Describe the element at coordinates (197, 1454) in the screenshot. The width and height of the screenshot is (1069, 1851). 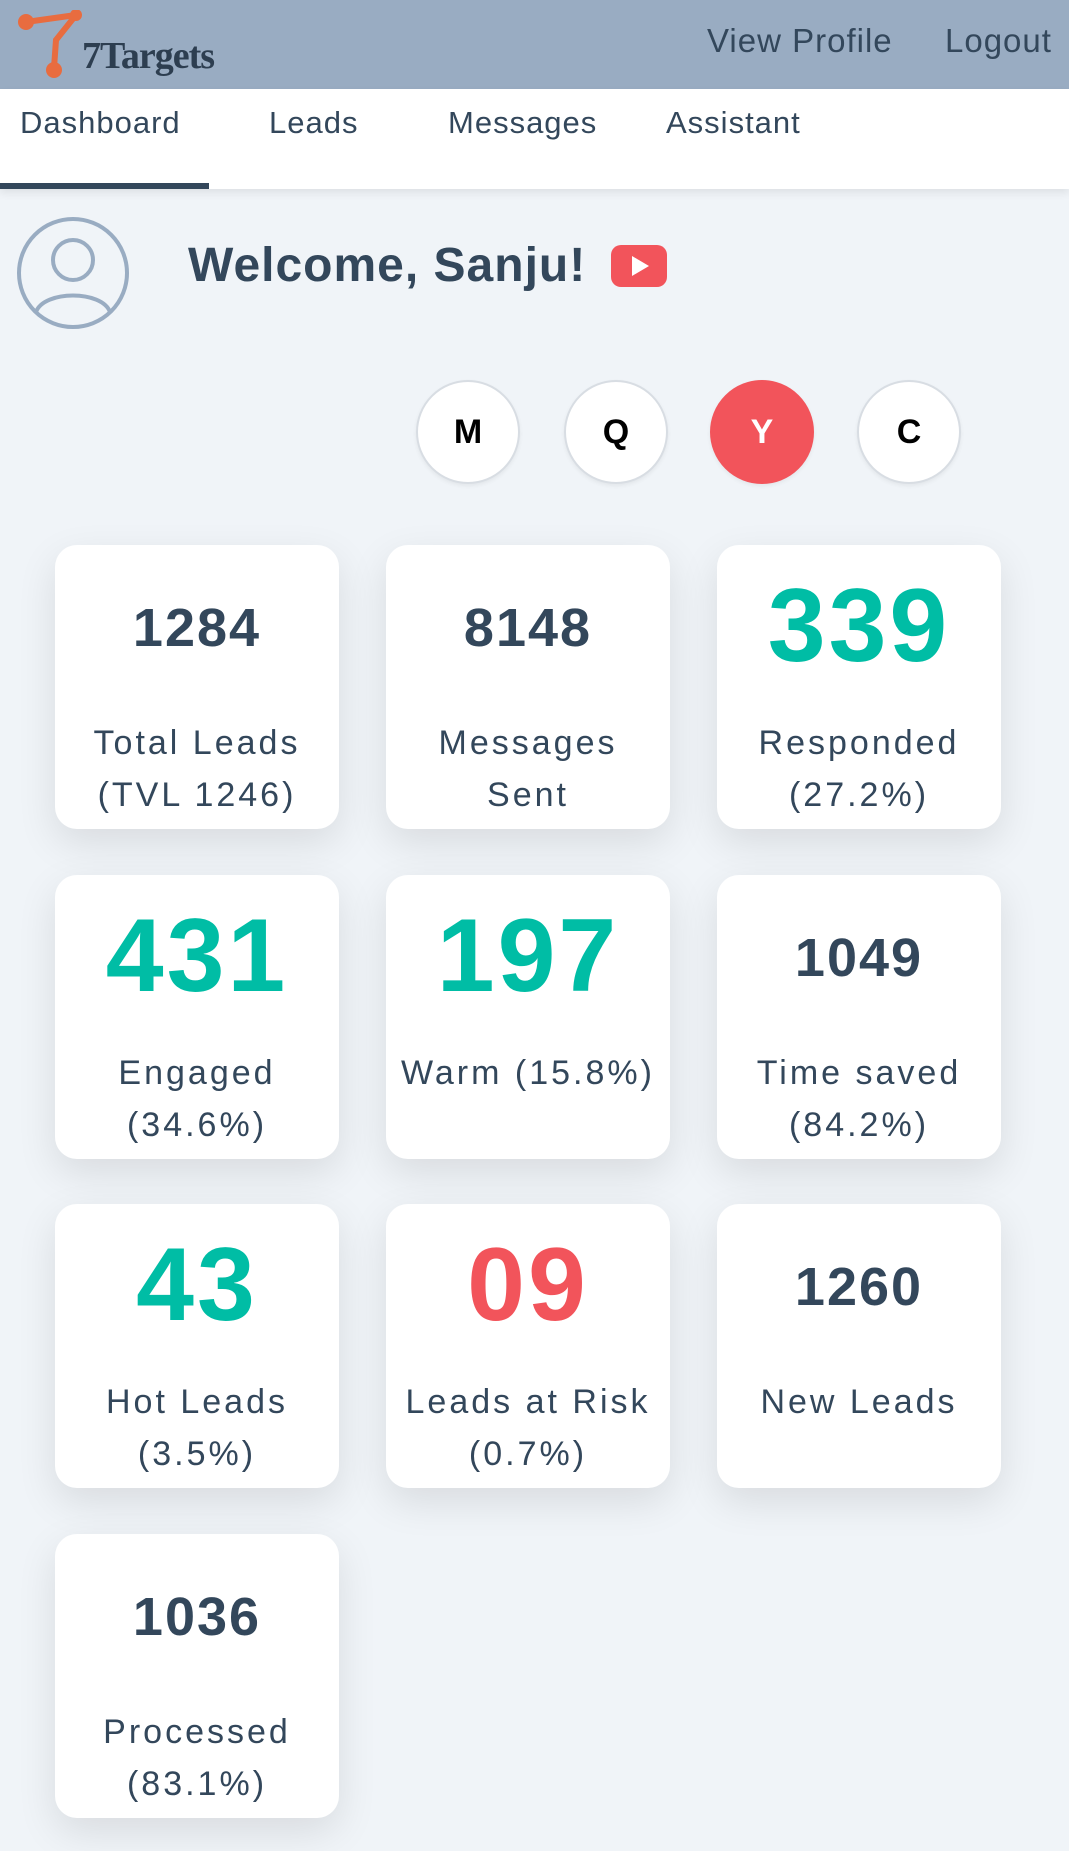
I see `stat-label-line: (3.5%)` at that location.